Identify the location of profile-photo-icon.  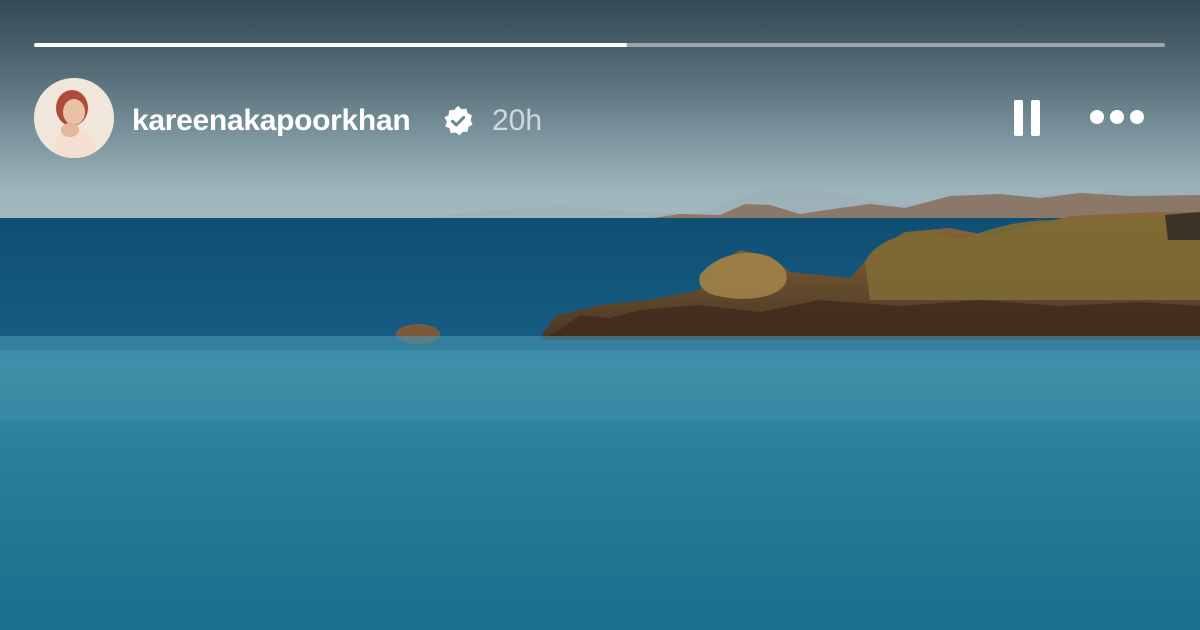
(74, 118).